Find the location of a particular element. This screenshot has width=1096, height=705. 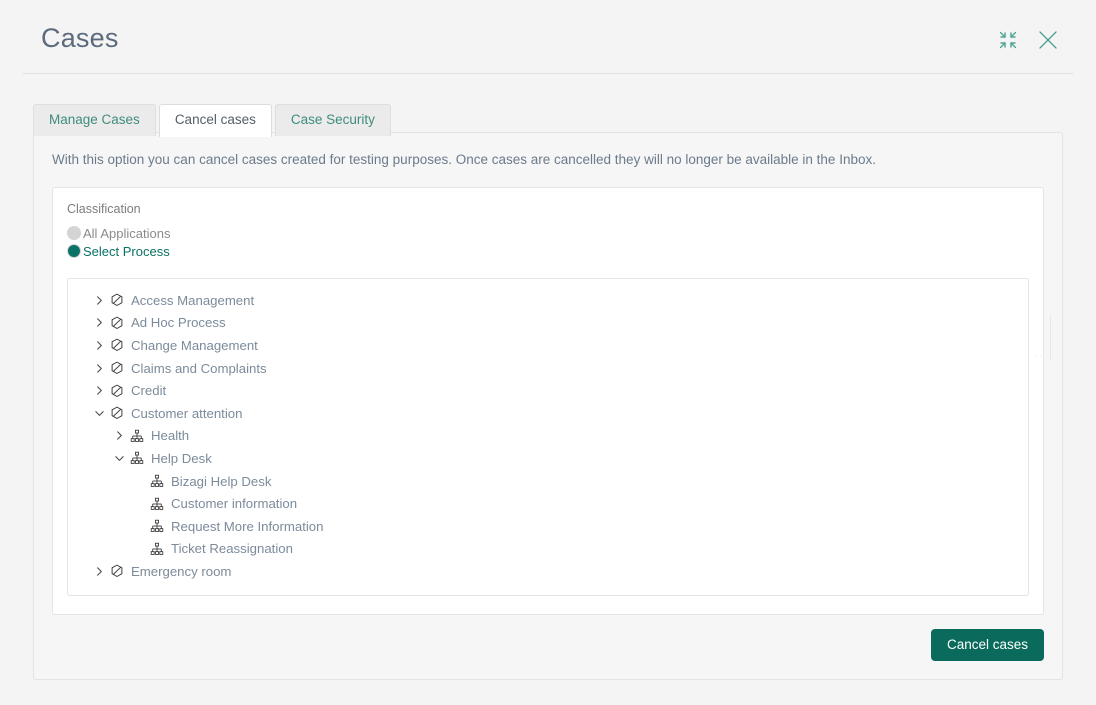

page-title: Cases is located at coordinates (80, 38).